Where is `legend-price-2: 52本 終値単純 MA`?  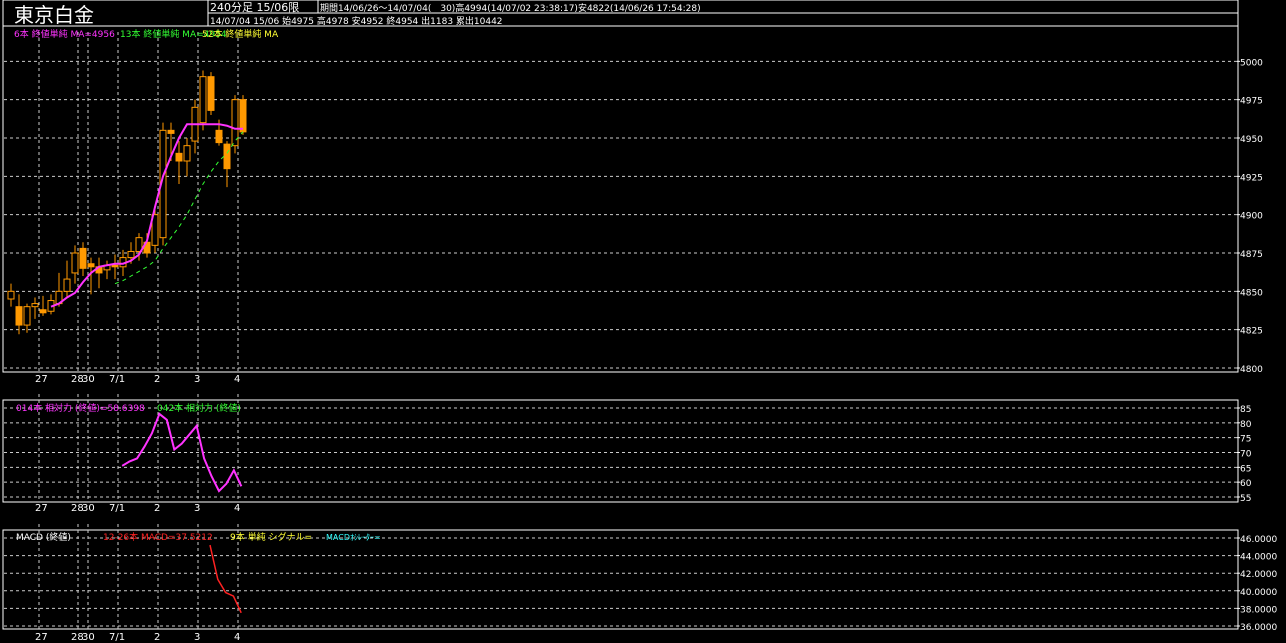 legend-price-2: 52本 終値単純 MA is located at coordinates (240, 34).